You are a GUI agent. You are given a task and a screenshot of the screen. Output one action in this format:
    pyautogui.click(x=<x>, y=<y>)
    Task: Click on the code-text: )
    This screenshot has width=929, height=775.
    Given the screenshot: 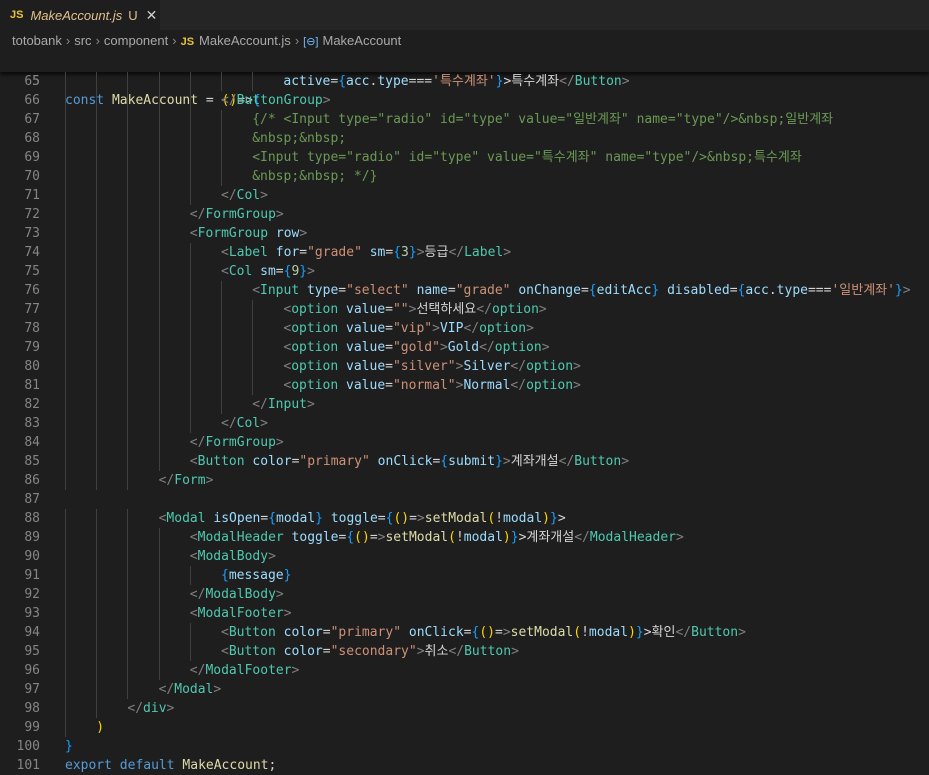 What is the action you would take?
    pyautogui.click(x=100, y=727)
    